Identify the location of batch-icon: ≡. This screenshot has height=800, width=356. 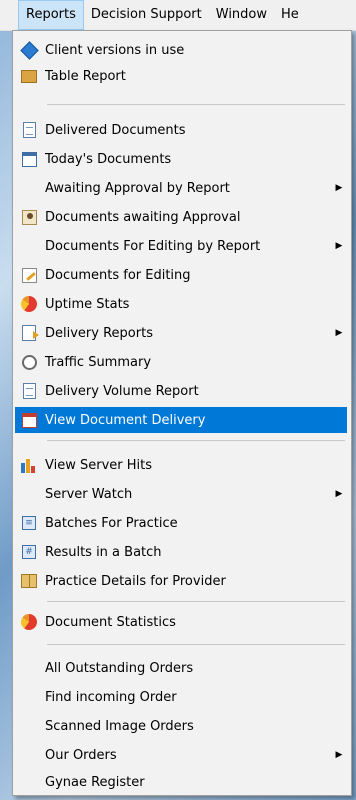
(29, 523).